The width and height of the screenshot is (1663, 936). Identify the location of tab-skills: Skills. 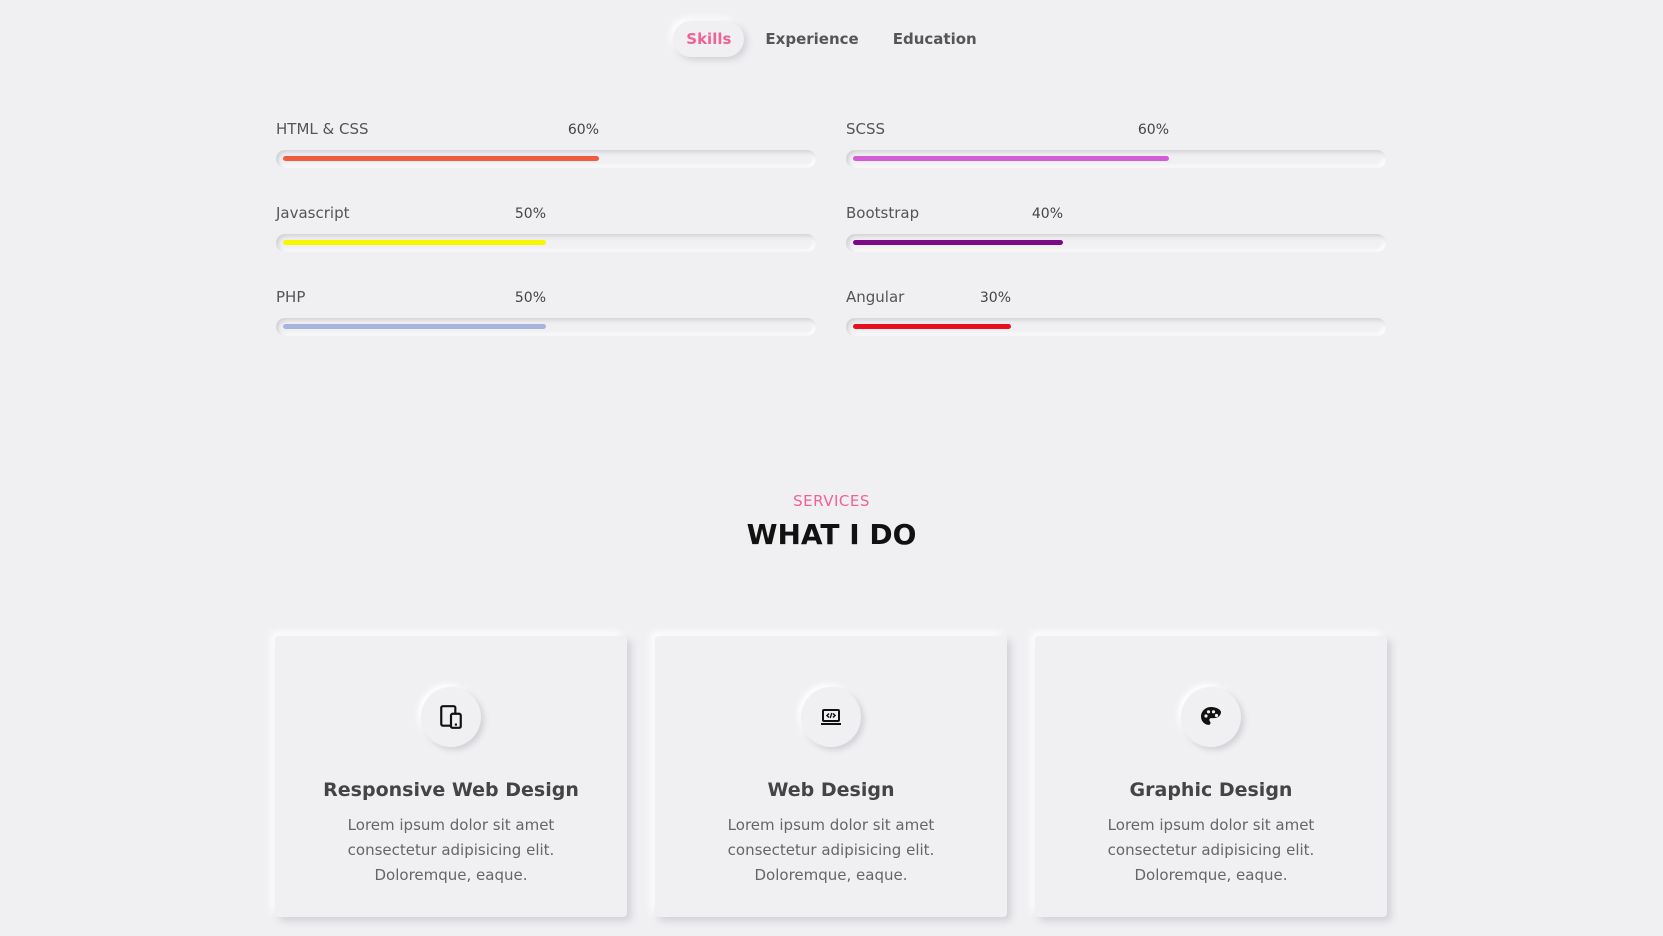
(709, 39).